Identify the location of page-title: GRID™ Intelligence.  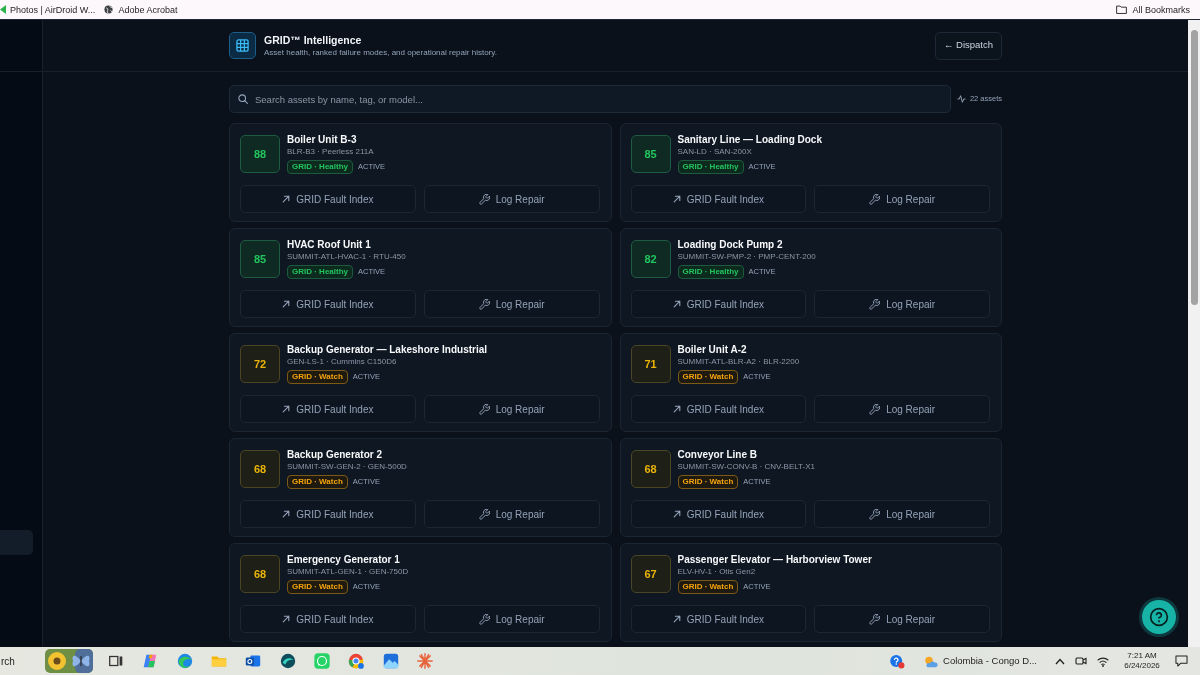
(313, 40).